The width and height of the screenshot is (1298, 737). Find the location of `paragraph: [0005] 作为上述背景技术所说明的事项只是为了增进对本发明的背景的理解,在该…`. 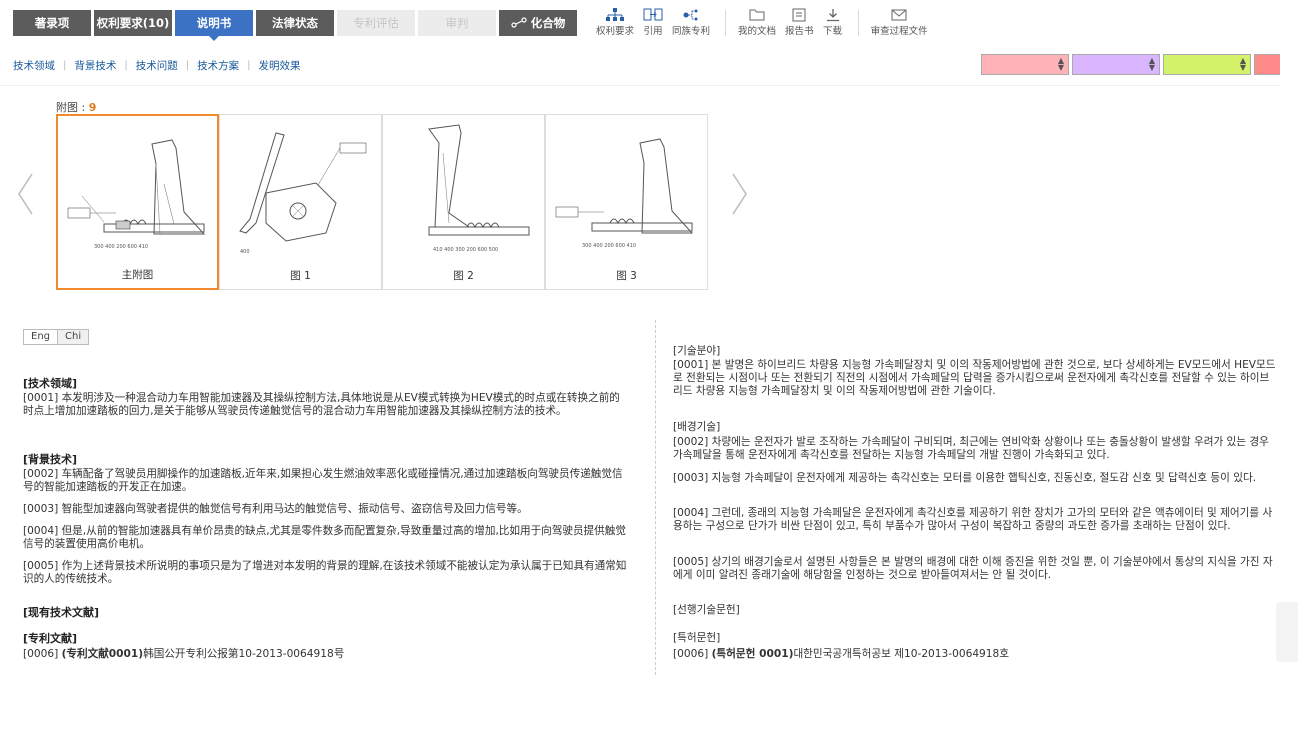

paragraph: [0005] 作为上述背景技术所说明的事项只是为了增进对本发明的背景的理解,在该… is located at coordinates (325, 572).